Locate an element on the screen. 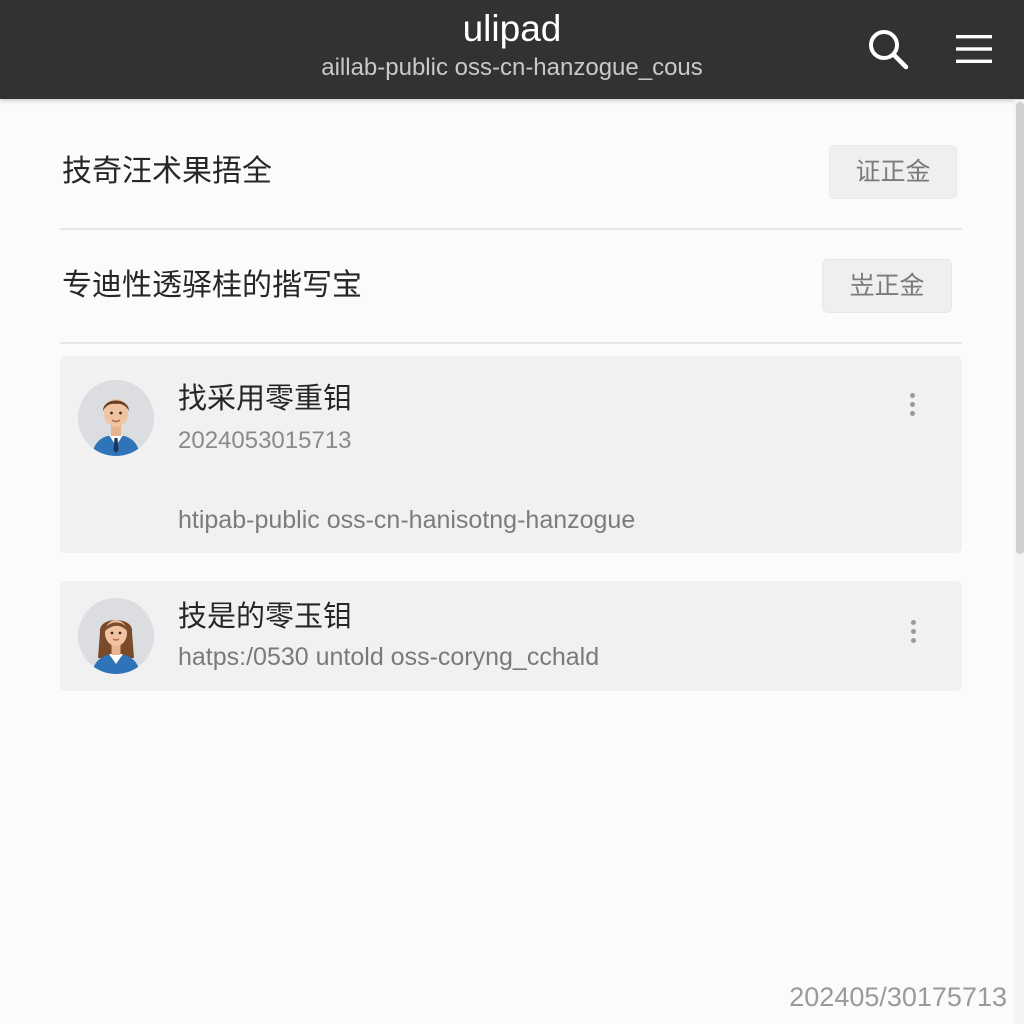 Image resolution: width=1024 pixels, height=1024 pixels. male-avatar-icon is located at coordinates (116, 418).